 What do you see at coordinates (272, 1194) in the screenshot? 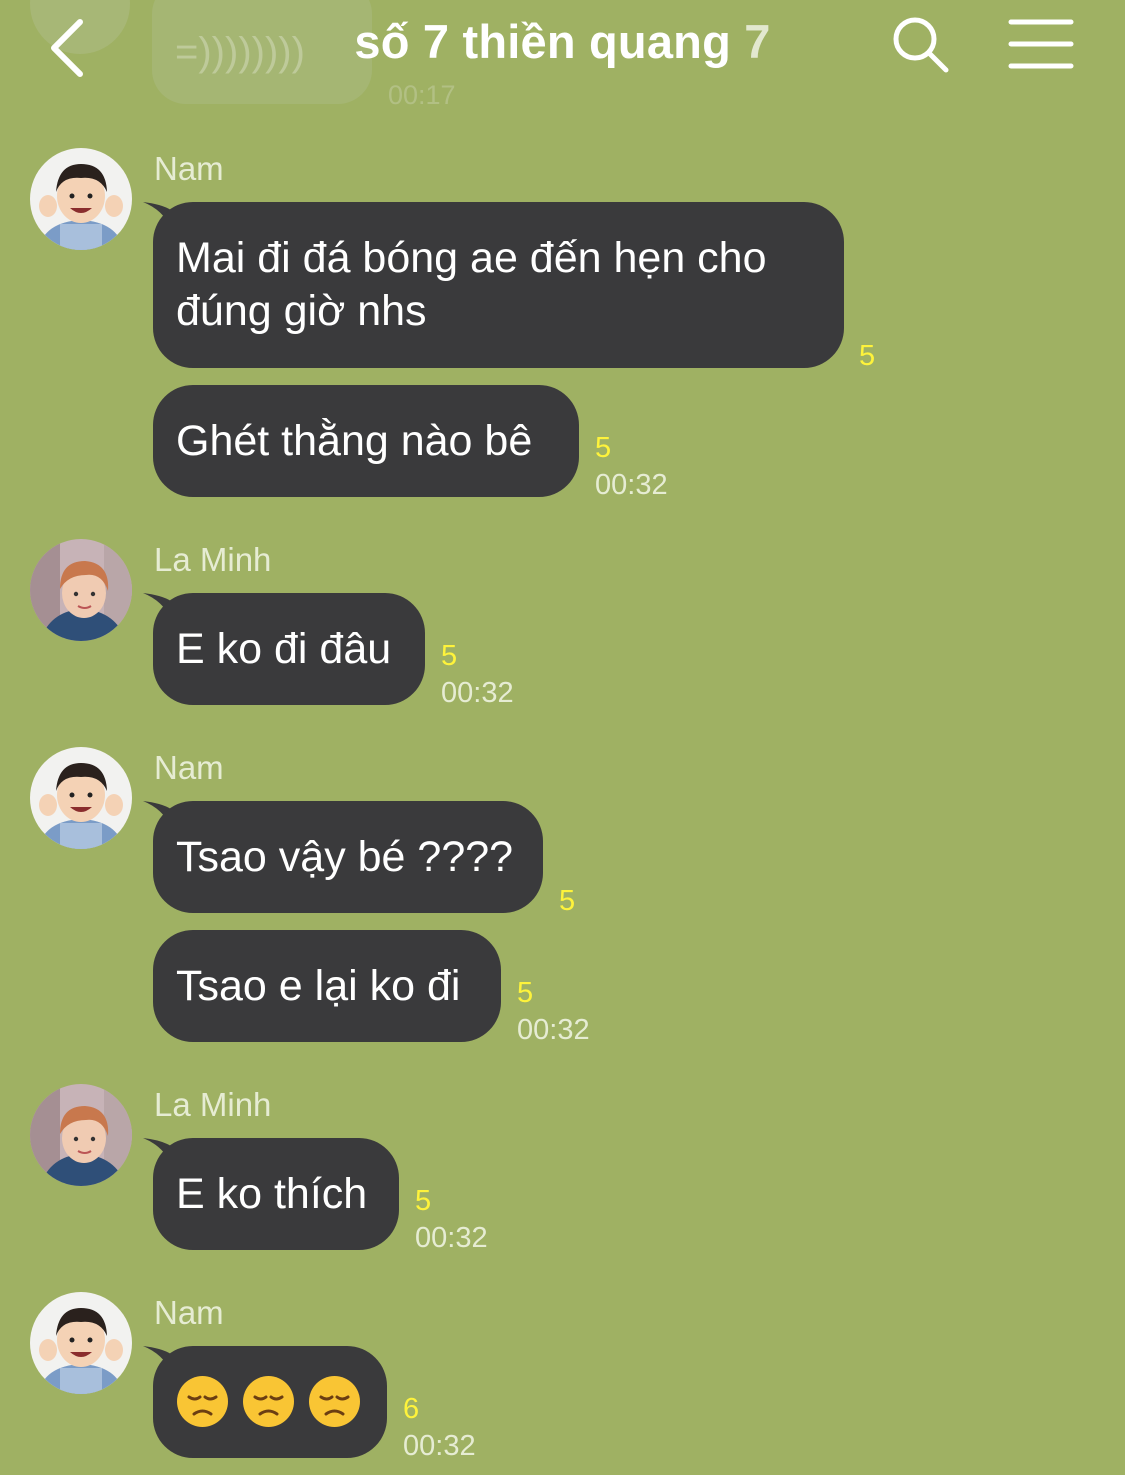
I see `message-text: E ko thích` at bounding box center [272, 1194].